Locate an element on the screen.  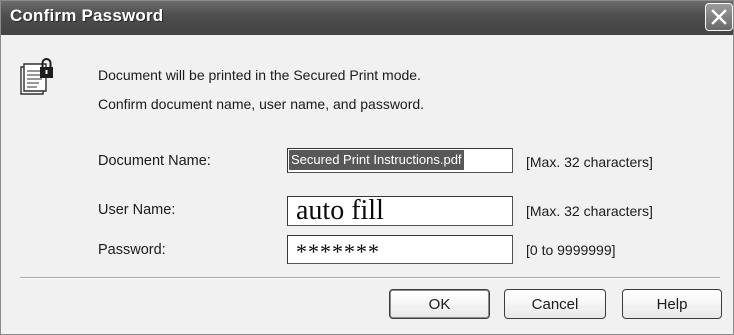
password-hint: [0 to 9999999] is located at coordinates (571, 250).